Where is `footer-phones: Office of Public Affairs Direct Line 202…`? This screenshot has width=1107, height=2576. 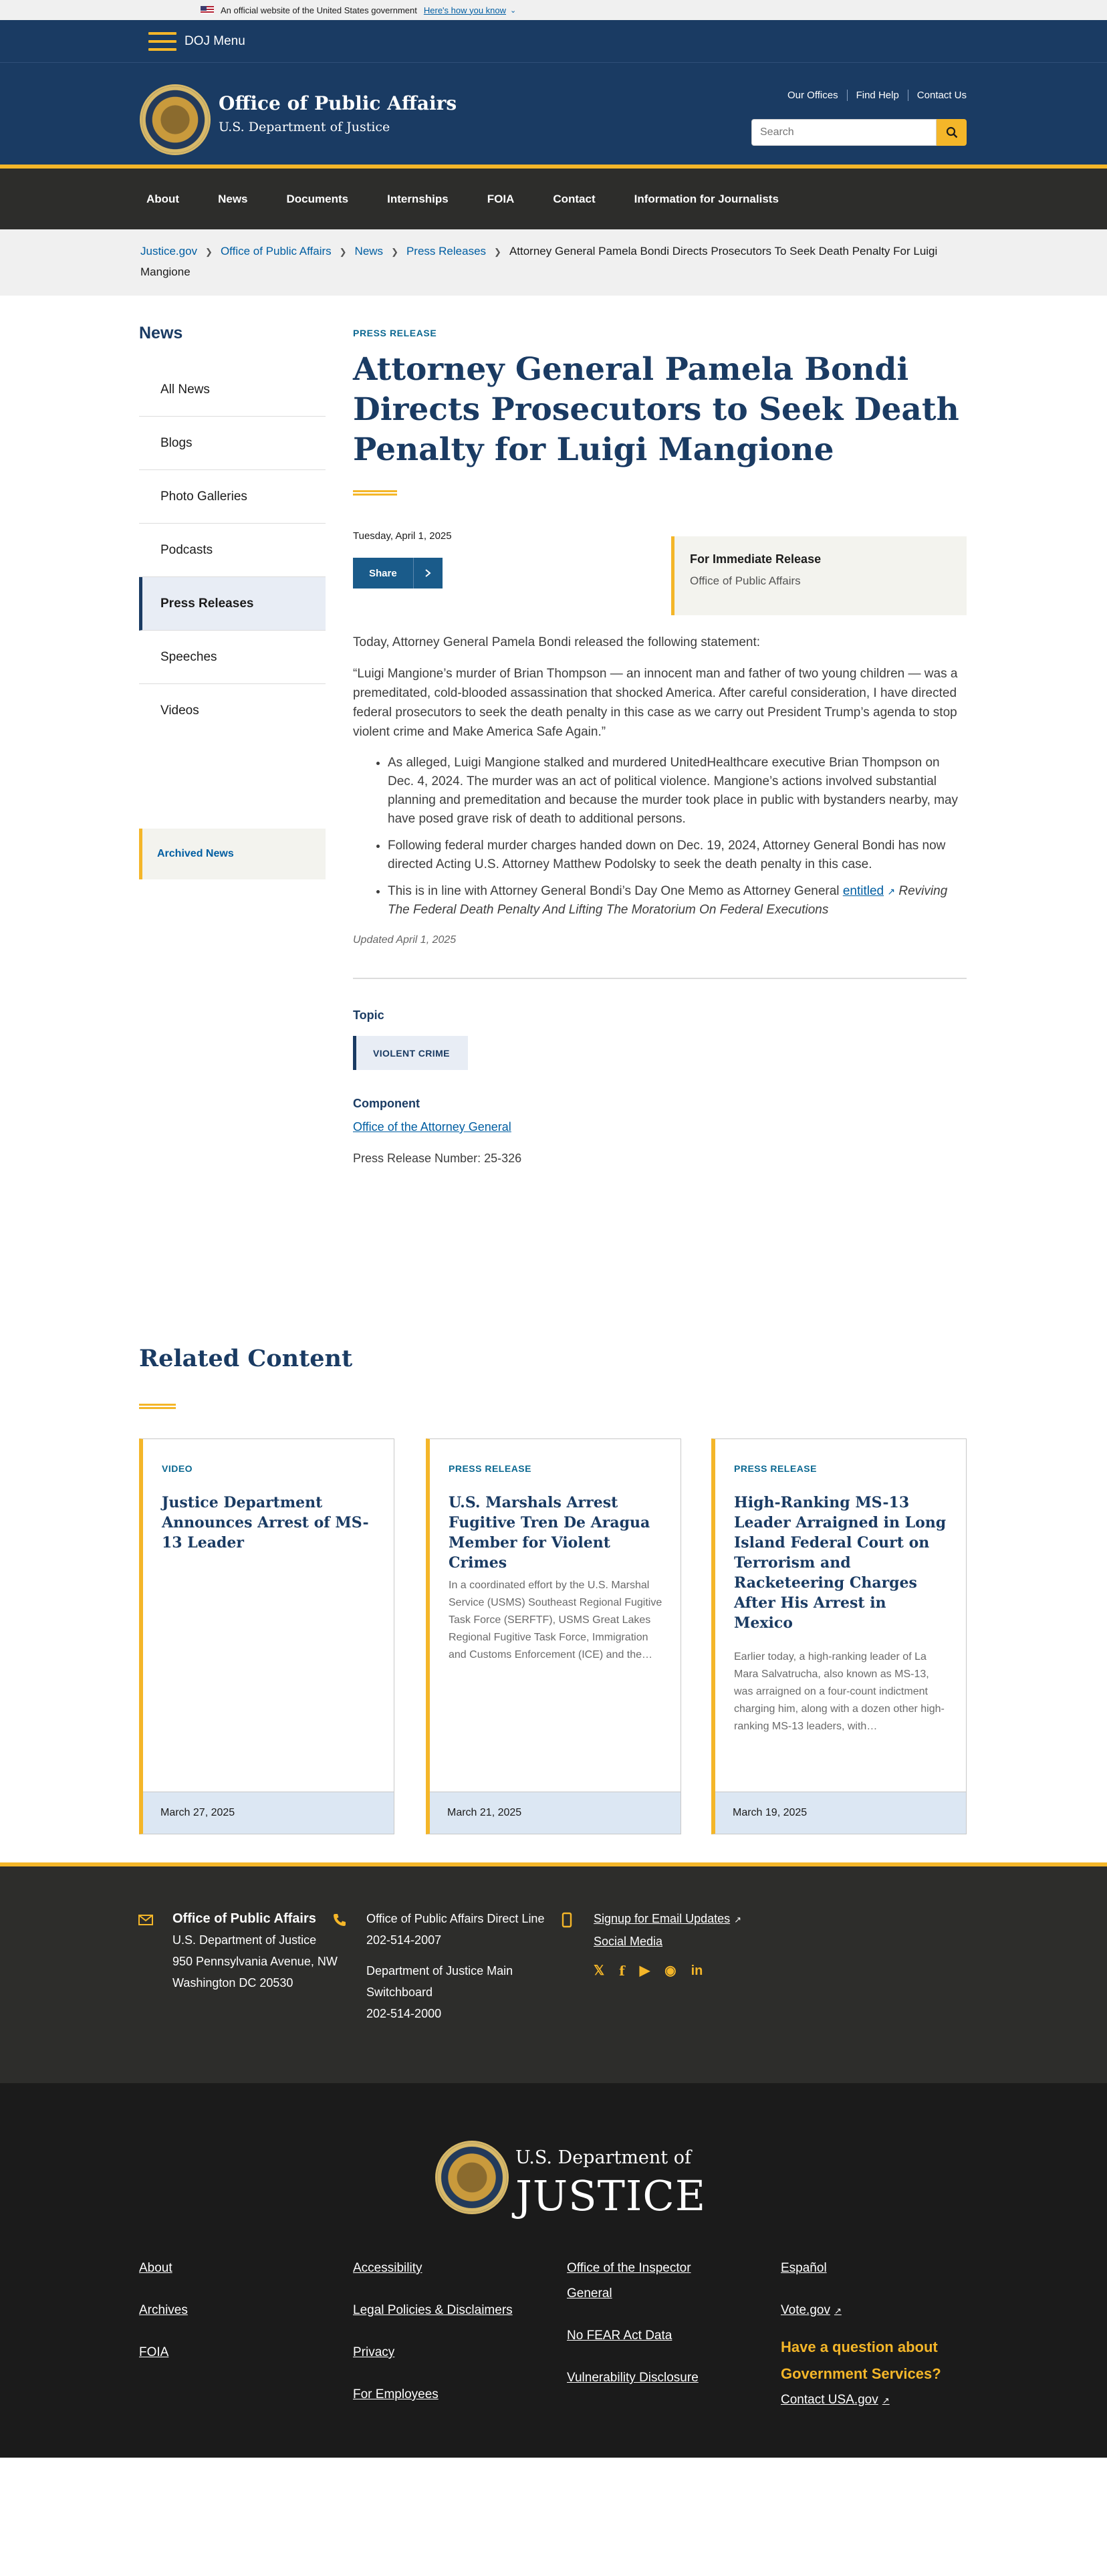
footer-phones: Office of Public Affairs Direct Line 202… is located at coordinates (447, 1966).